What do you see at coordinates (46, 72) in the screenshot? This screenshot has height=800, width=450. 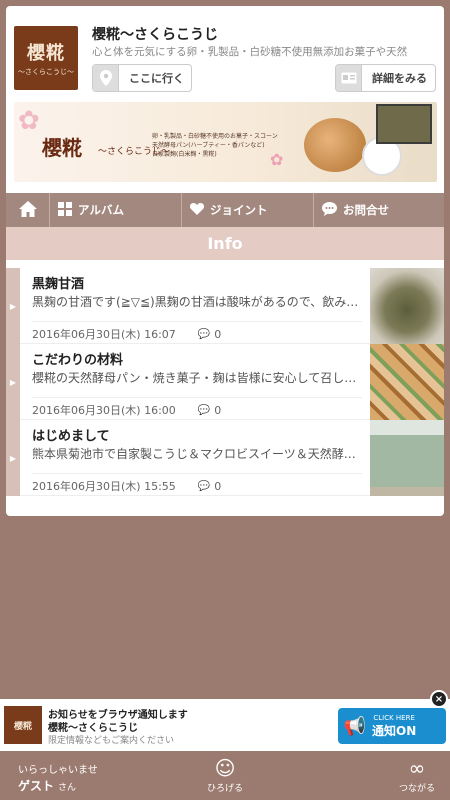 I see `shop-logo-sub: 〜さくらこうじ〜` at bounding box center [46, 72].